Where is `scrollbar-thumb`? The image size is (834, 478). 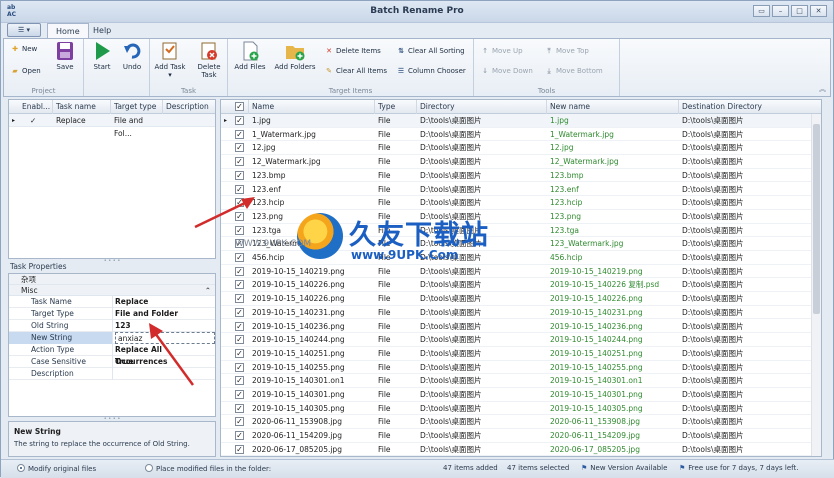
scrollbar-thumb is located at coordinates (816, 219).